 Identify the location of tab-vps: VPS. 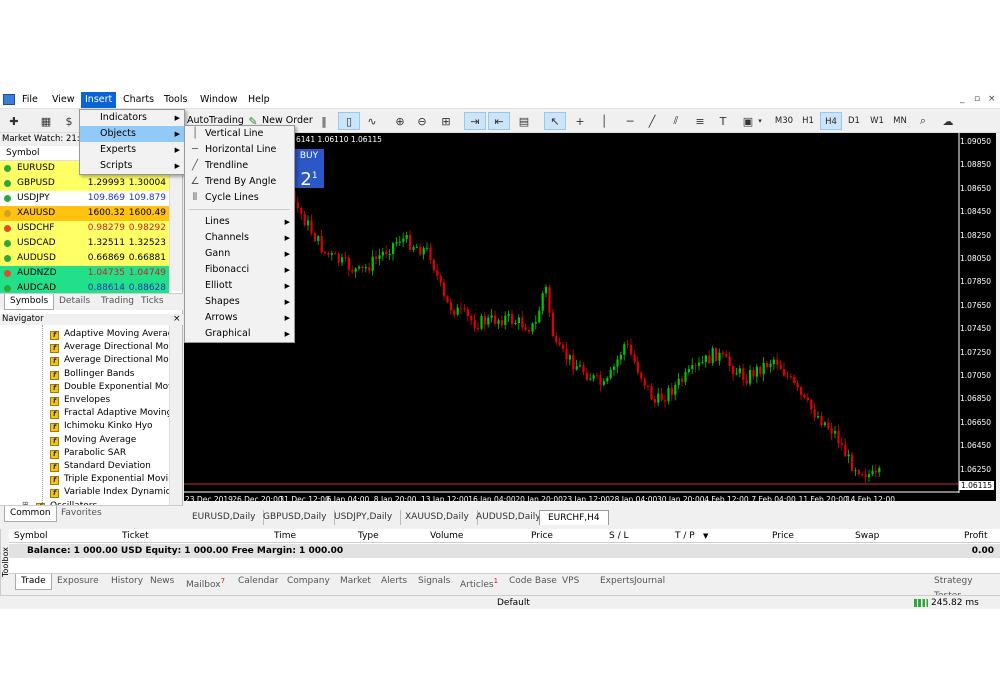
(570, 582).